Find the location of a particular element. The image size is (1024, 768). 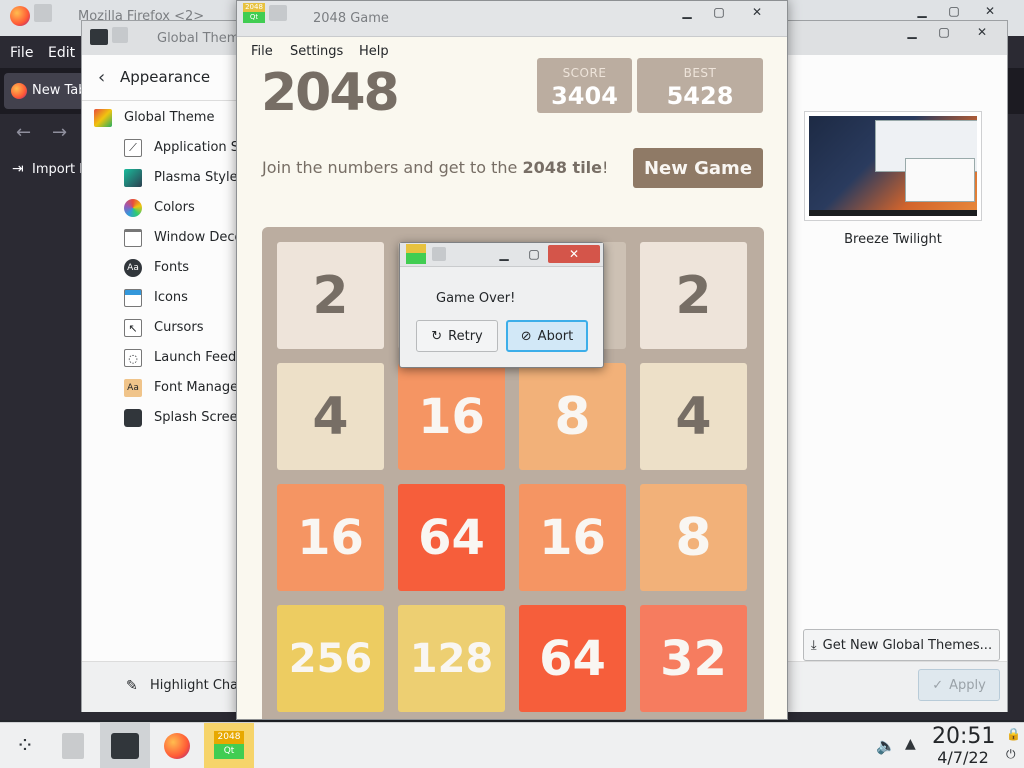

tab-new-tab: New Tab is located at coordinates (45, 91).